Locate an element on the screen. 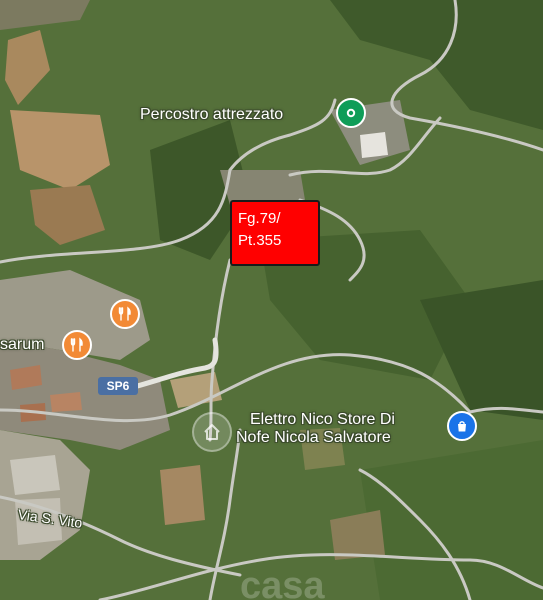 The height and width of the screenshot is (600, 543). park-pin is located at coordinates (351, 113).